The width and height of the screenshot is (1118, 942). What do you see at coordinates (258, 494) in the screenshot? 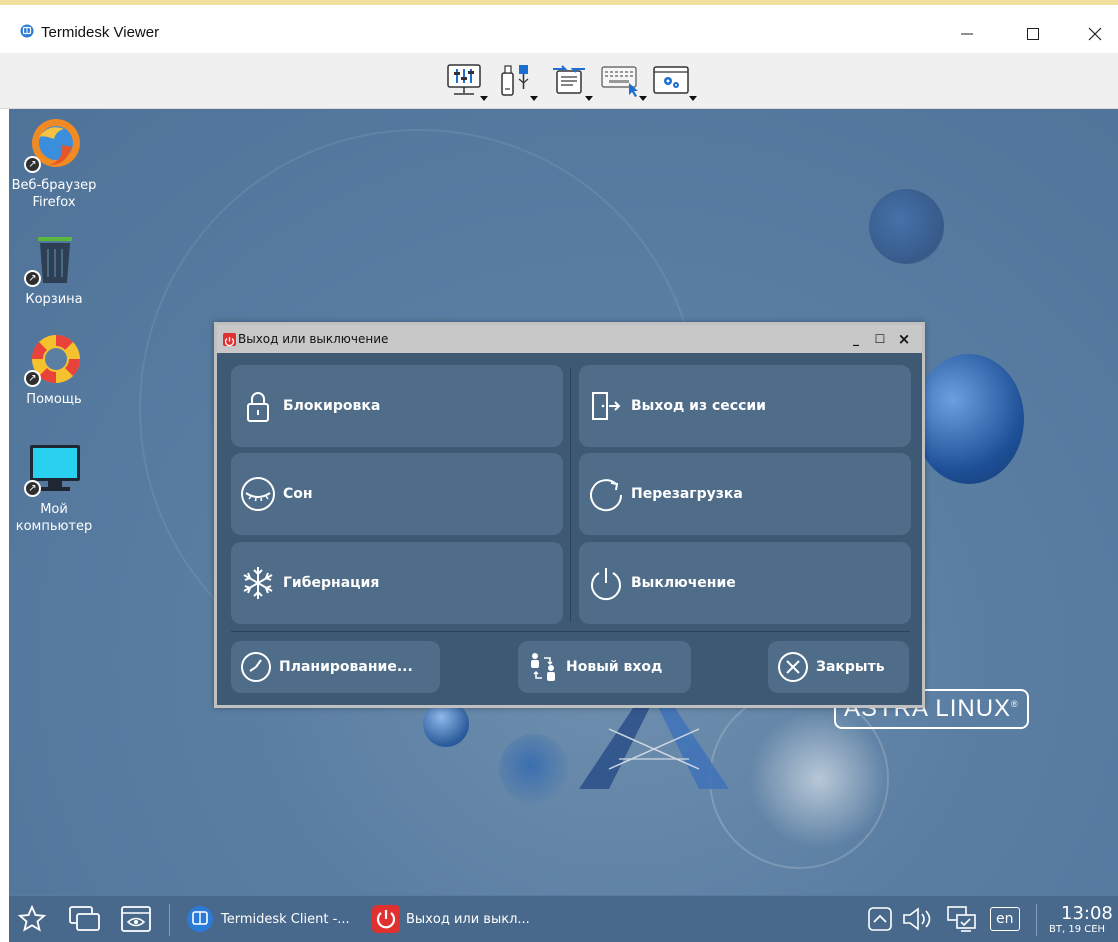
I see `sleep-icon` at bounding box center [258, 494].